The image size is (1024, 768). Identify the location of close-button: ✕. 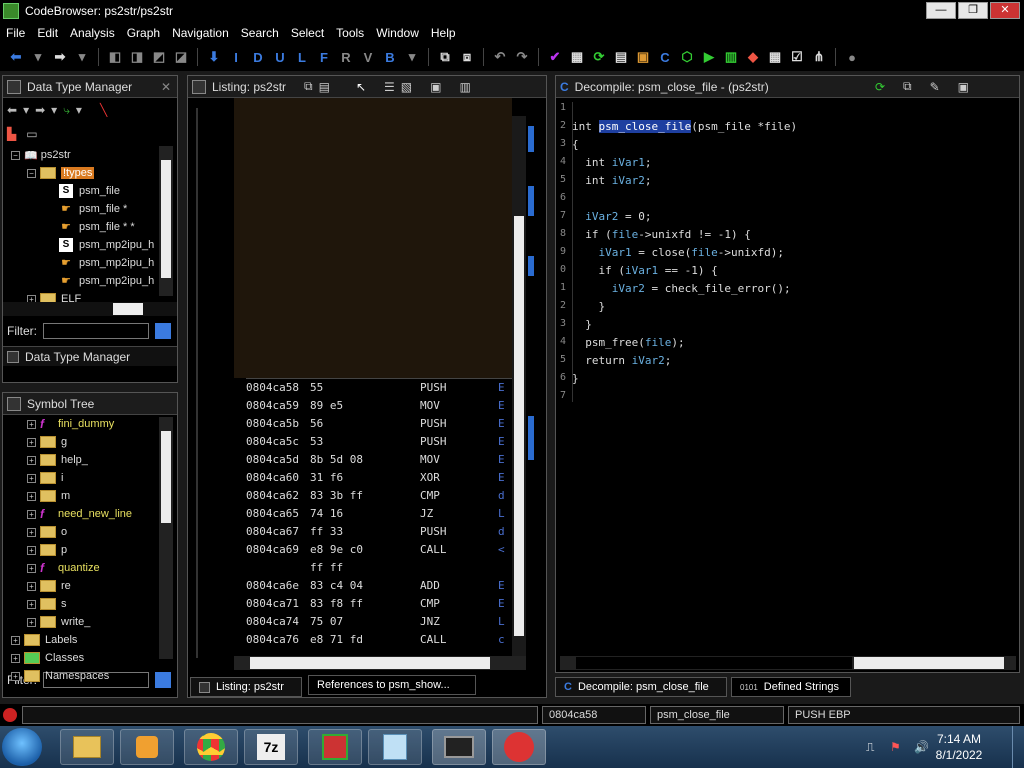
(1005, 10).